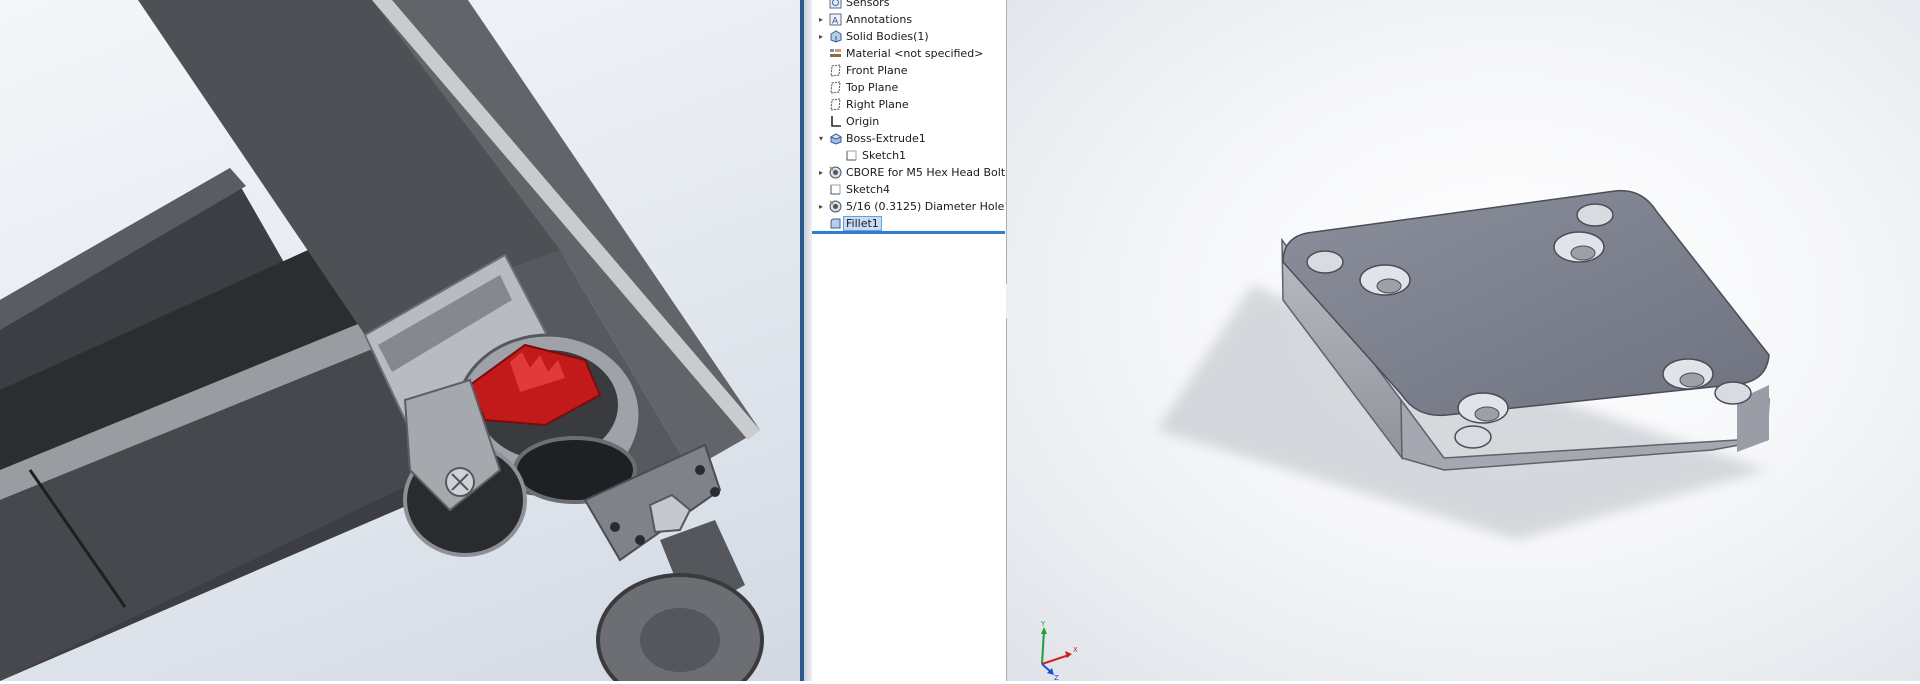  I want to click on tree-item-sensors: Sensors, so click(852, 5).